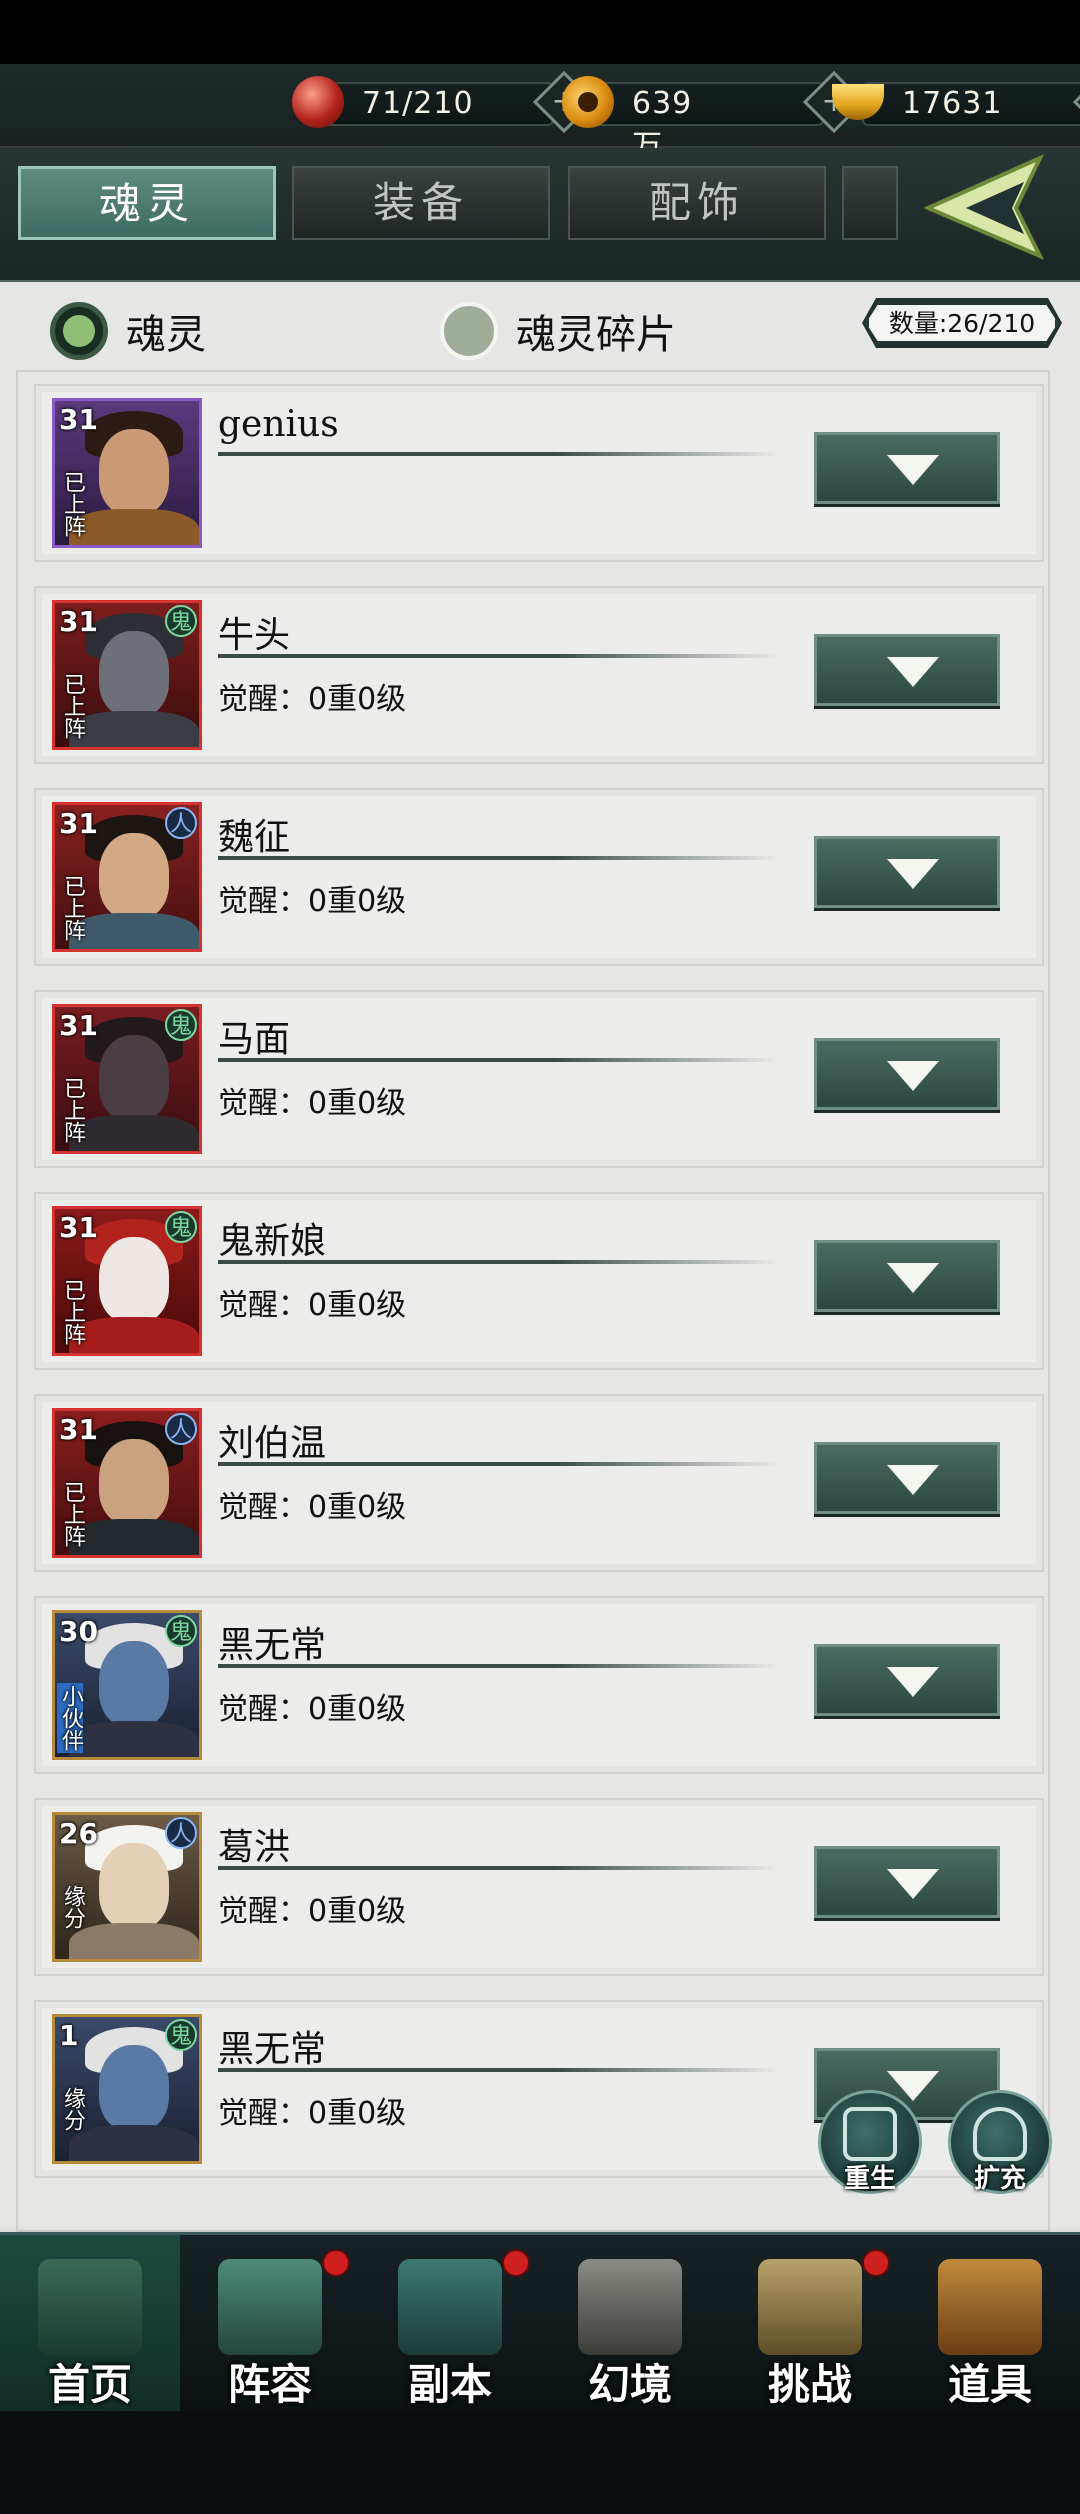 This screenshot has width=1080, height=2514. I want to click on scroll-book-icon, so click(270, 2307).